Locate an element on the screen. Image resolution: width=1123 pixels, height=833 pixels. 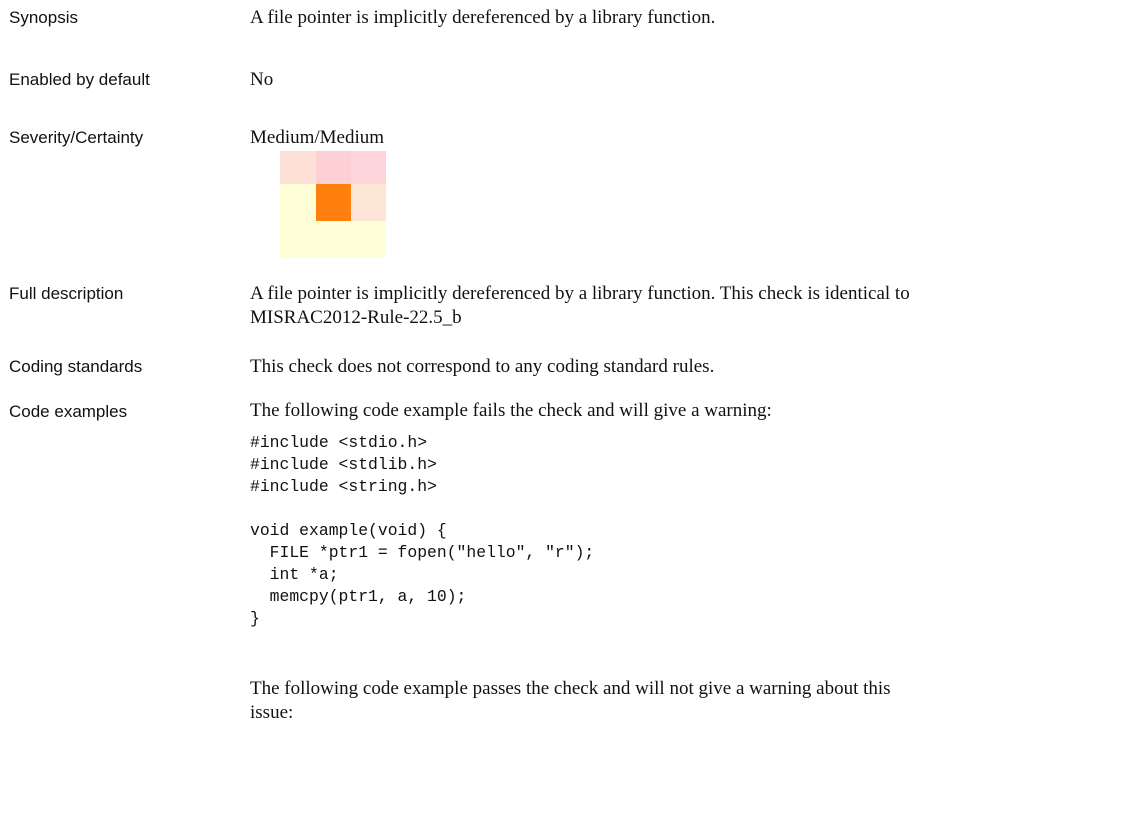
pass-example-intro-line-2: issue: is located at coordinates (272, 712).